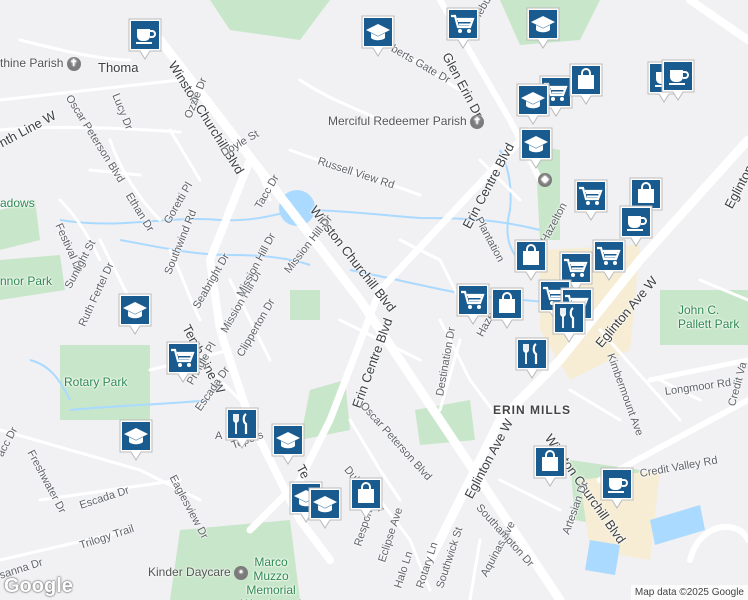 Image resolution: width=748 pixels, height=600 pixels. I want to click on place-merciful-redeemer: Merciful Redeemer Parish ✝, so click(407, 121).